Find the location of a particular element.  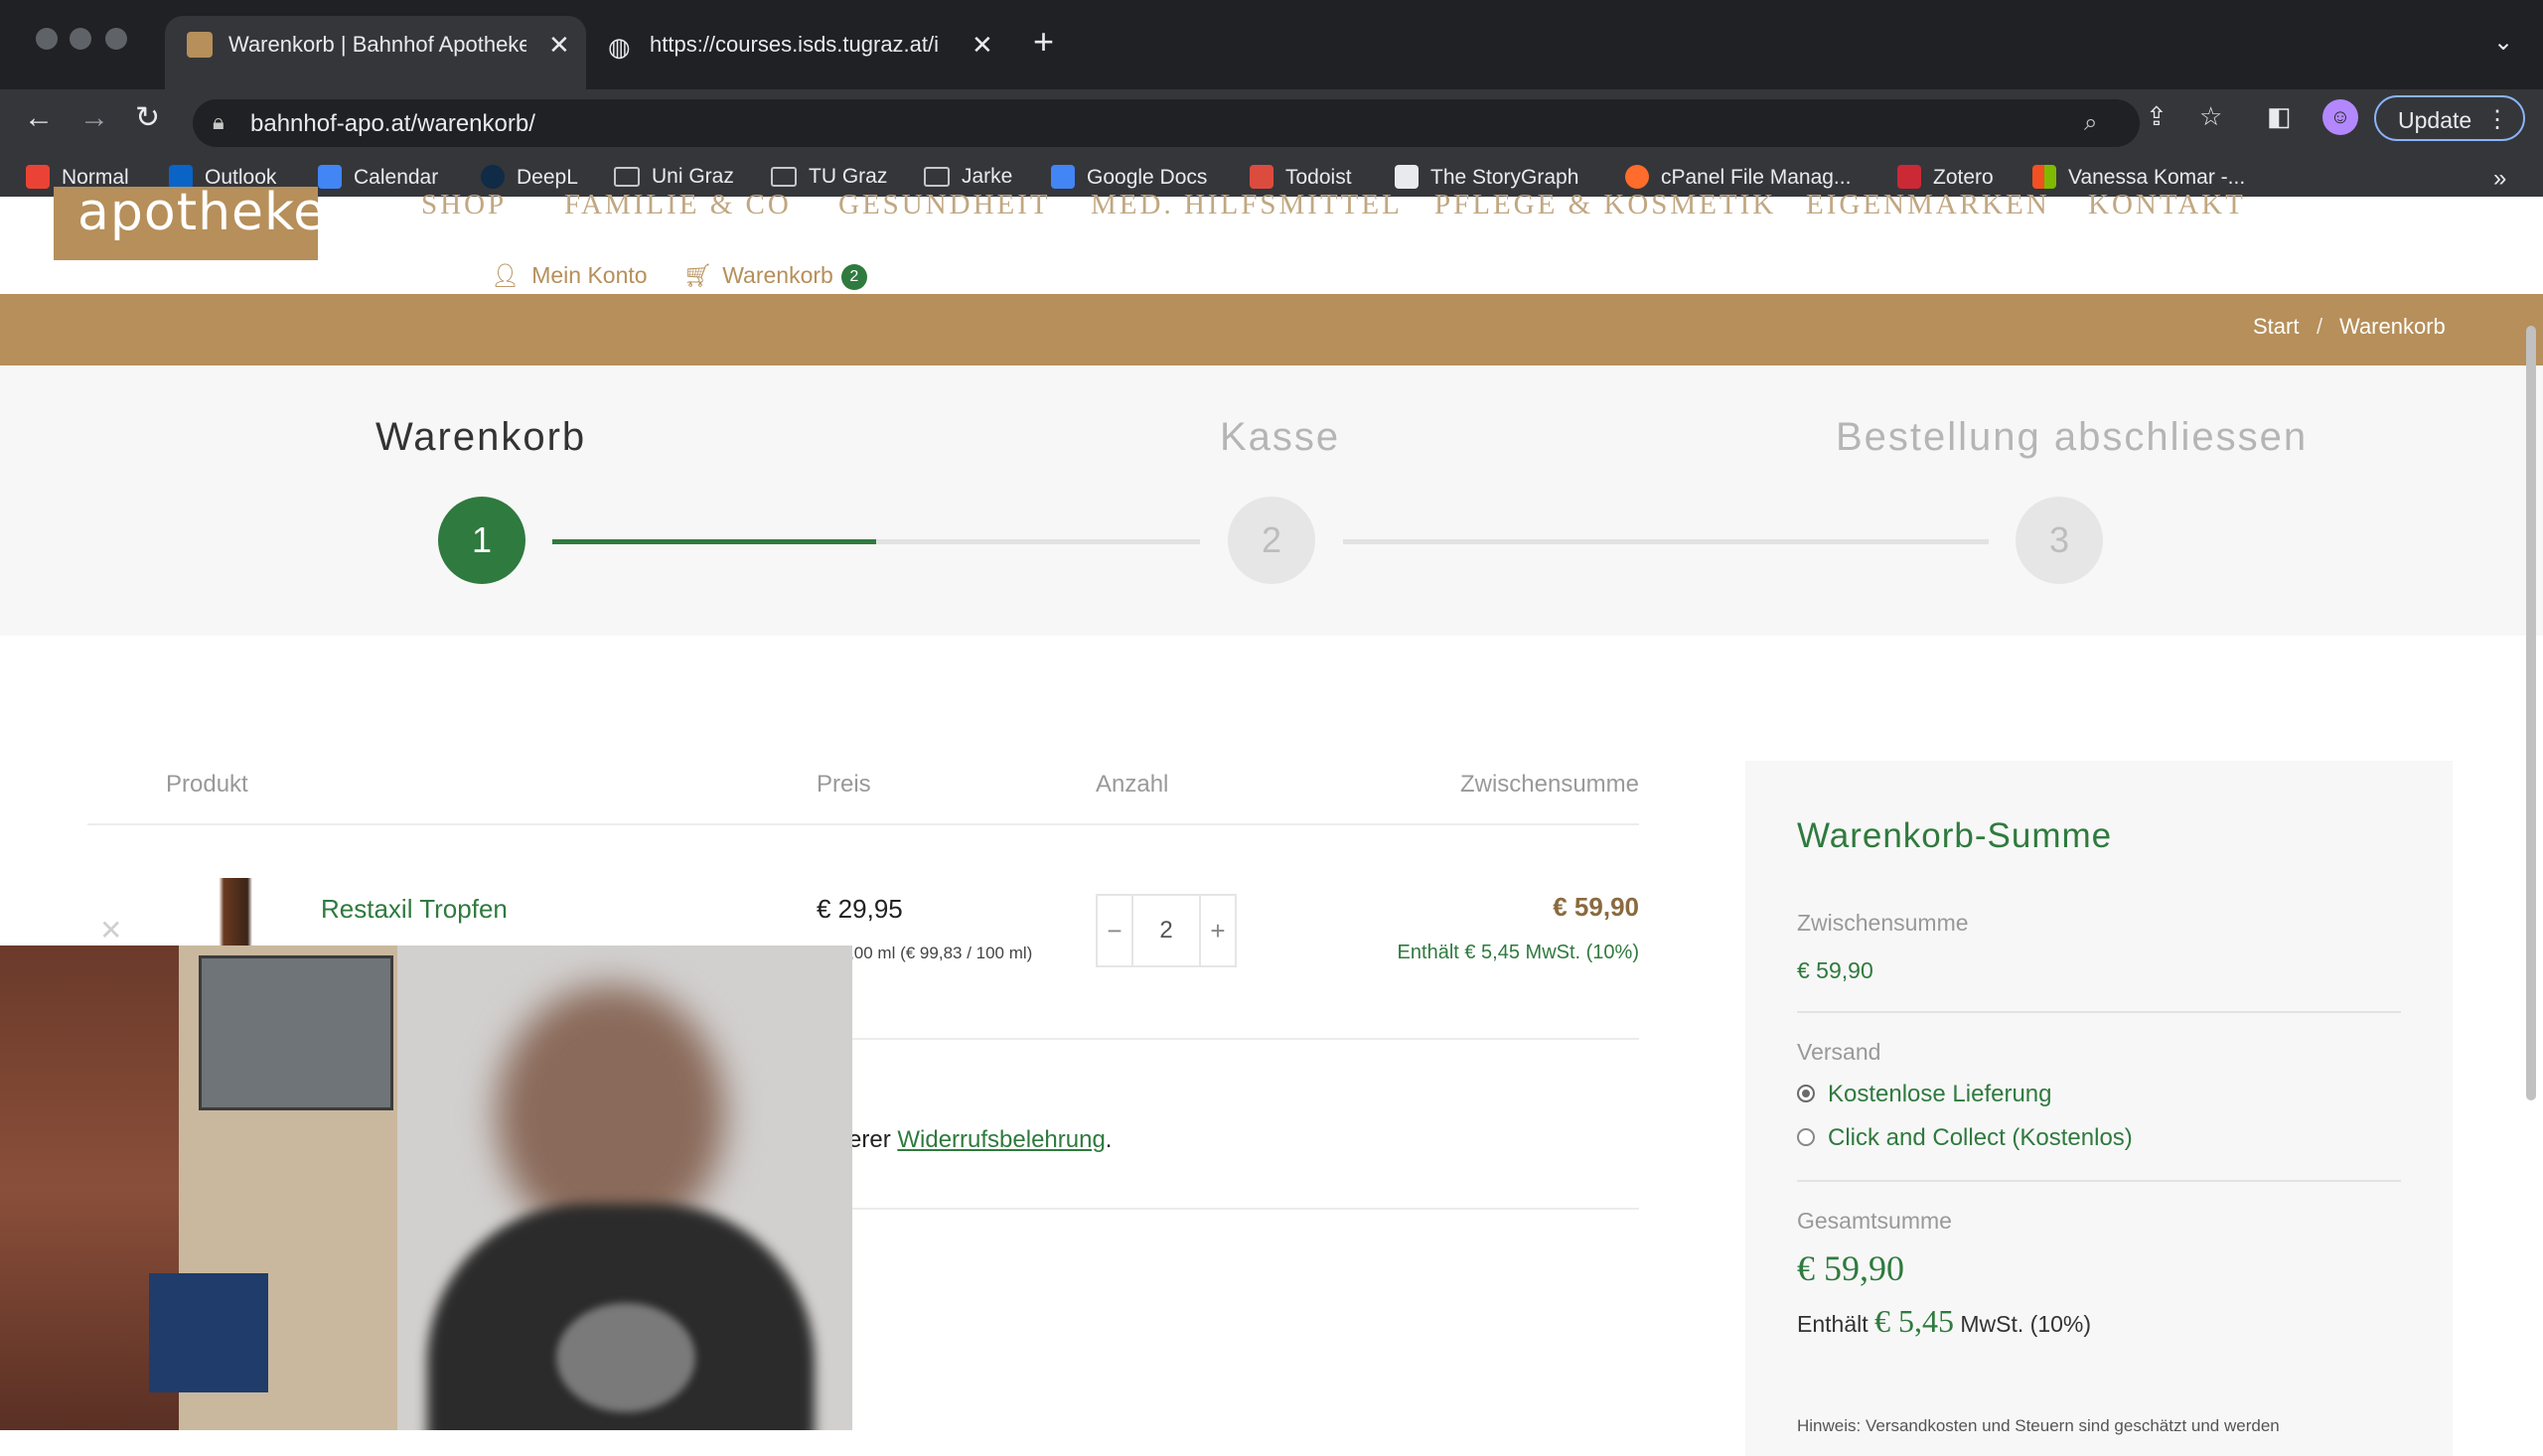

line-total: € 59,90 is located at coordinates (1596, 907).